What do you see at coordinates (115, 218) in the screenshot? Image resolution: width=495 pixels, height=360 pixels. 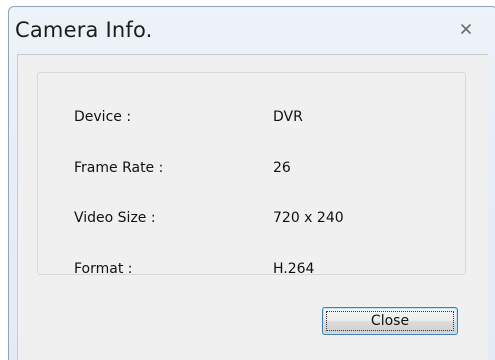 I see `video-size-label: Video Size :` at bounding box center [115, 218].